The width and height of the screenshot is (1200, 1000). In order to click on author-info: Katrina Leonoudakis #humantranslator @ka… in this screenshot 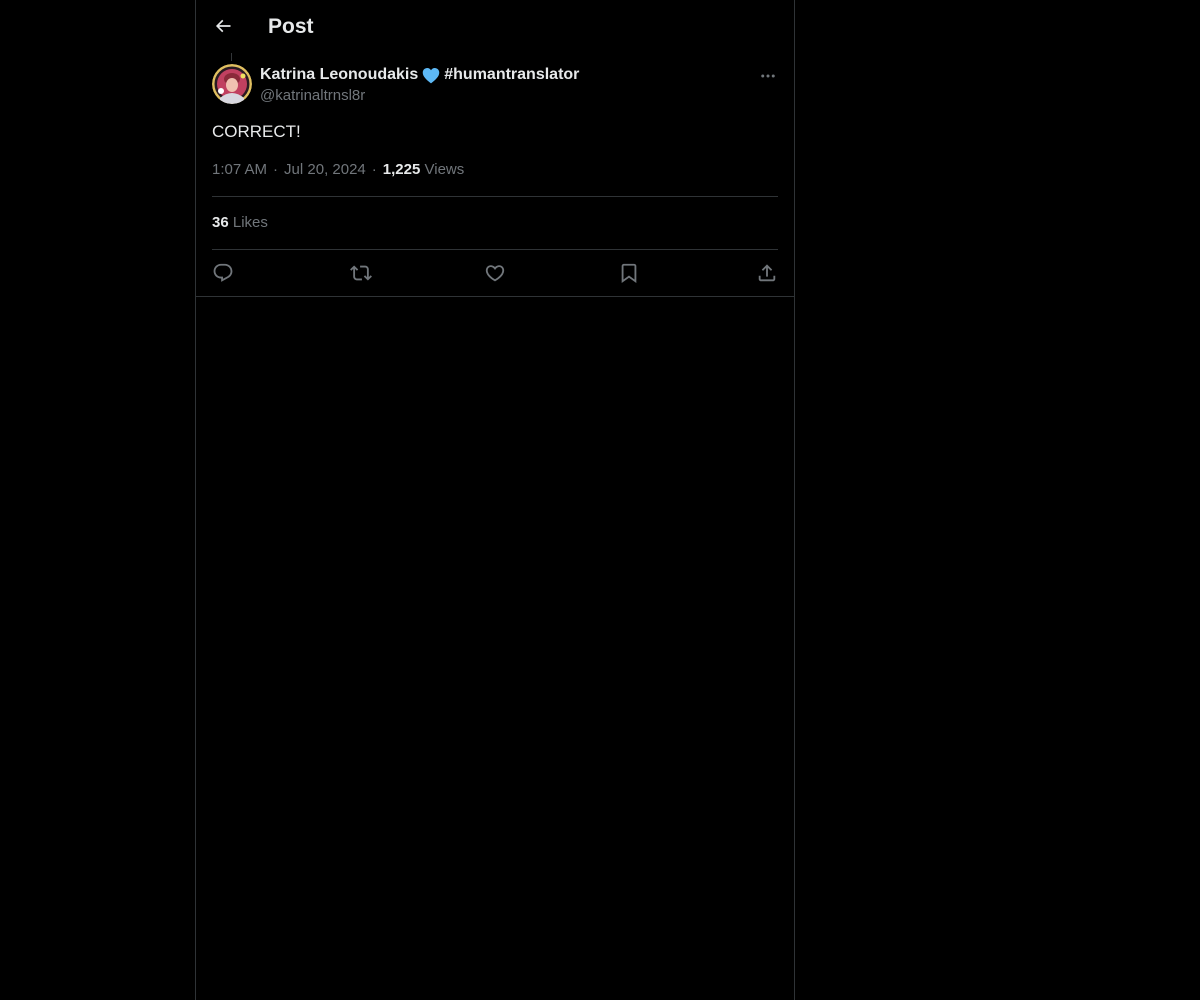, I will do `click(419, 86)`.